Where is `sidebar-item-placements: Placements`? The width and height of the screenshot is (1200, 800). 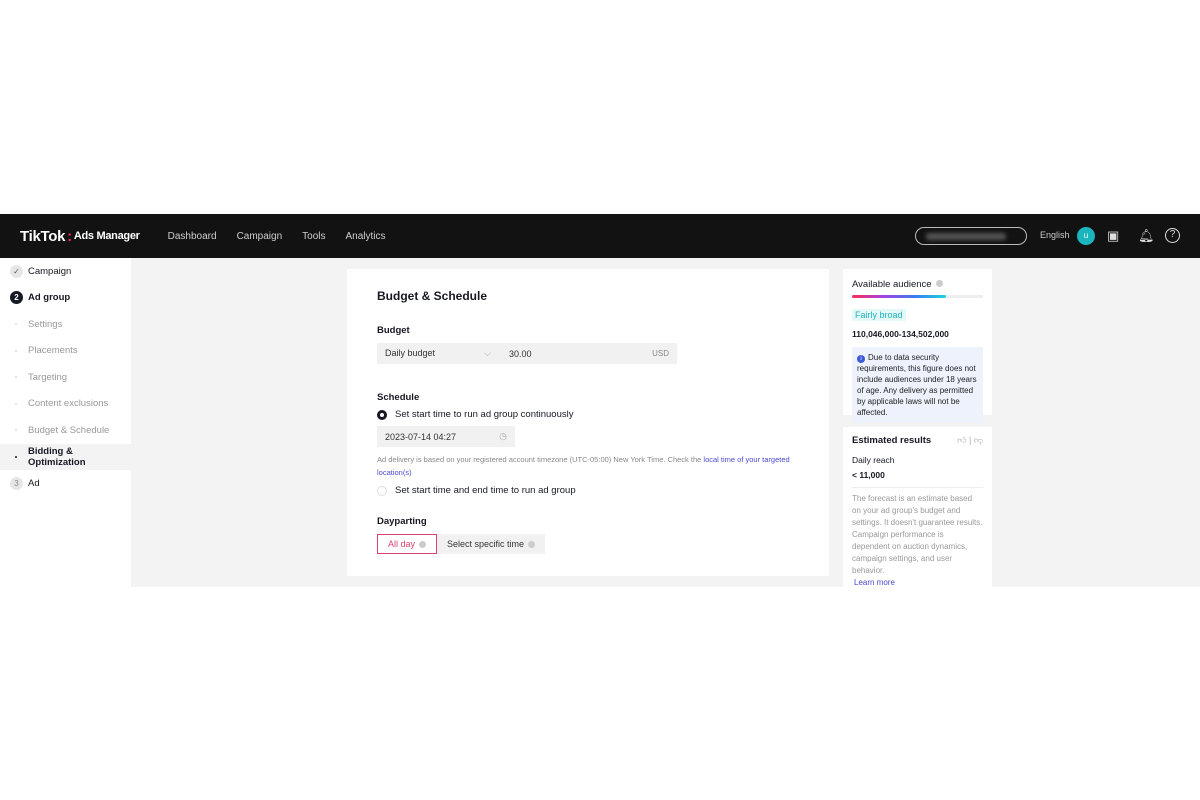 sidebar-item-placements: Placements is located at coordinates (65, 351).